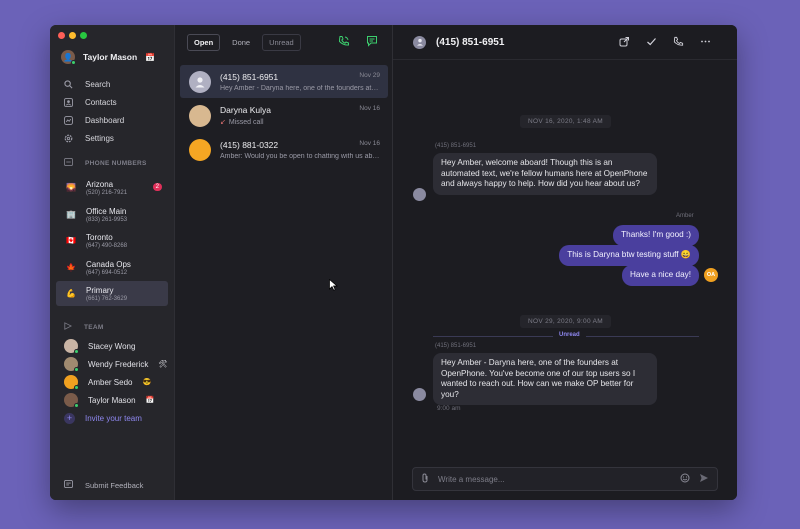 This screenshot has width=800, height=529. I want to click on phone-number-item: 🍁 Canada Ops (647) 694-0512, so click(112, 267).